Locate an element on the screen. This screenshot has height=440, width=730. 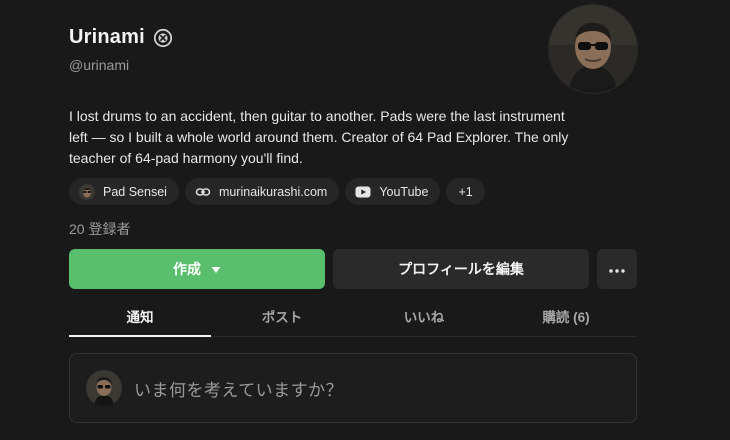
link-icon is located at coordinates (203, 192).